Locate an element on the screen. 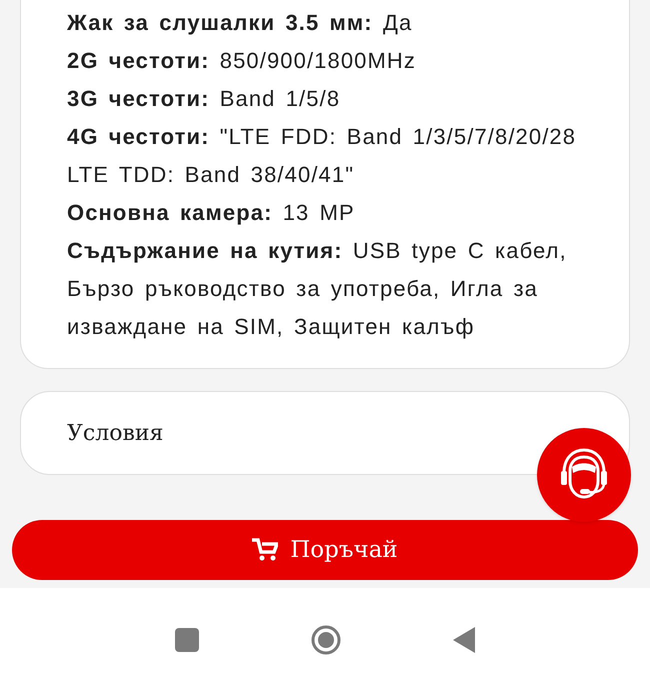  cart-icon is located at coordinates (265, 550).